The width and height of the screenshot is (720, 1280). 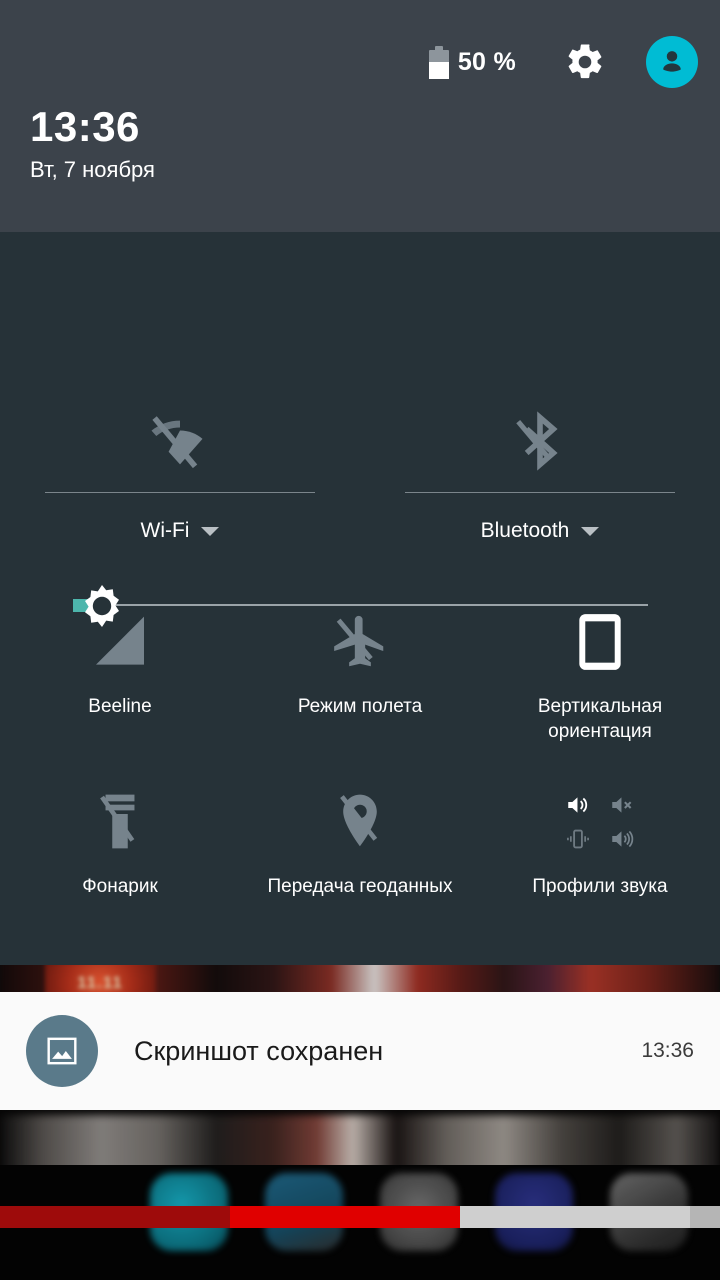 I want to click on tile-airplane-mode-label: Режим полета, so click(x=360, y=706).